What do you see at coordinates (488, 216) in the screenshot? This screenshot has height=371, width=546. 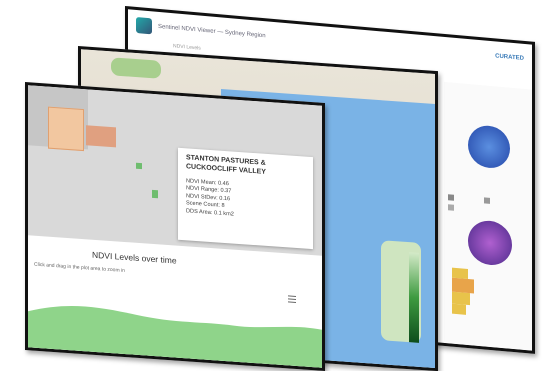 I see `stats-panel` at bounding box center [488, 216].